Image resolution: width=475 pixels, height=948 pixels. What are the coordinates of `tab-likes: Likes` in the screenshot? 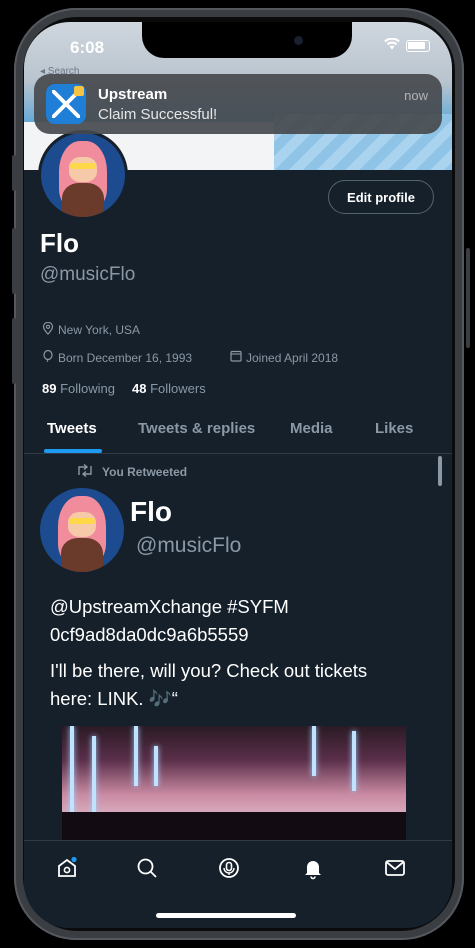 It's located at (394, 428).